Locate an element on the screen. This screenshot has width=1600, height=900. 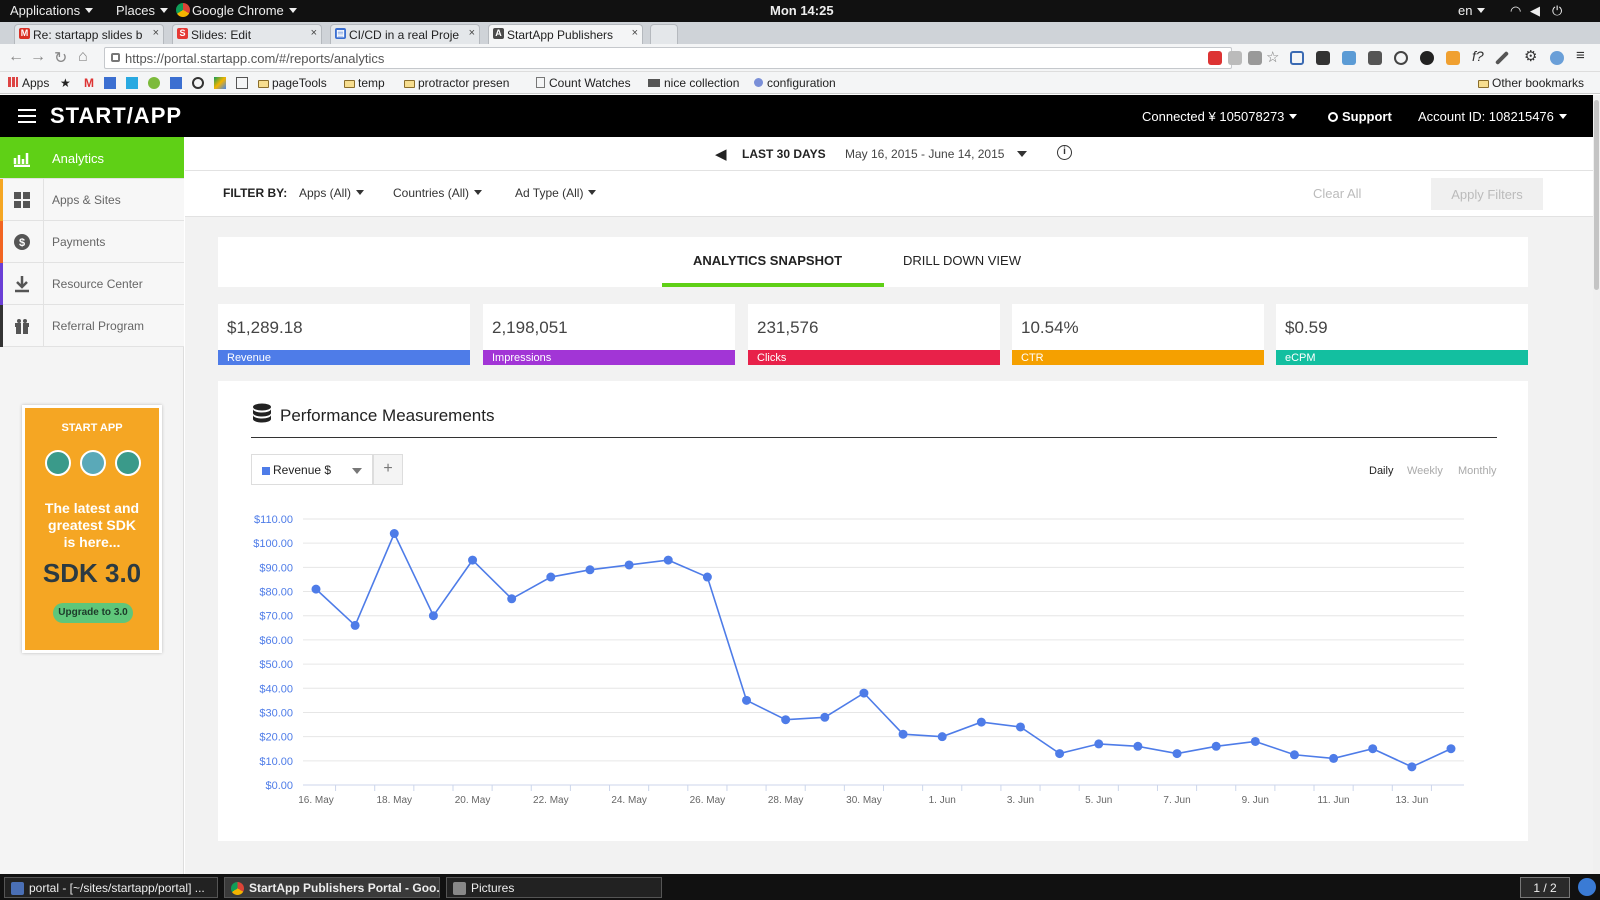
kpi-card-clicks: 231,576 Clicks is located at coordinates (874, 334).